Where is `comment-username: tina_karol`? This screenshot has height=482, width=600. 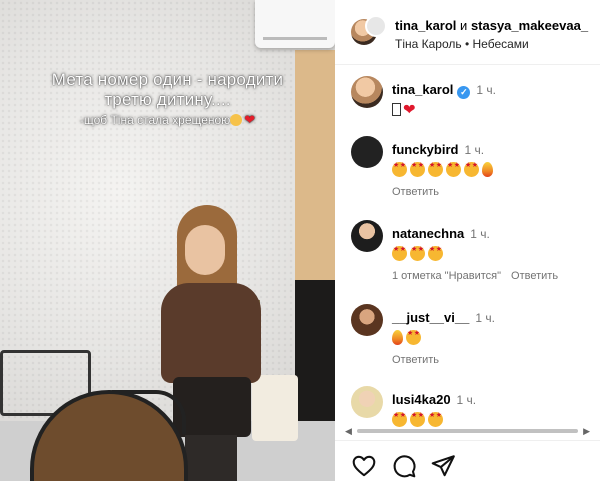
comment-username: tina_karol is located at coordinates (422, 89).